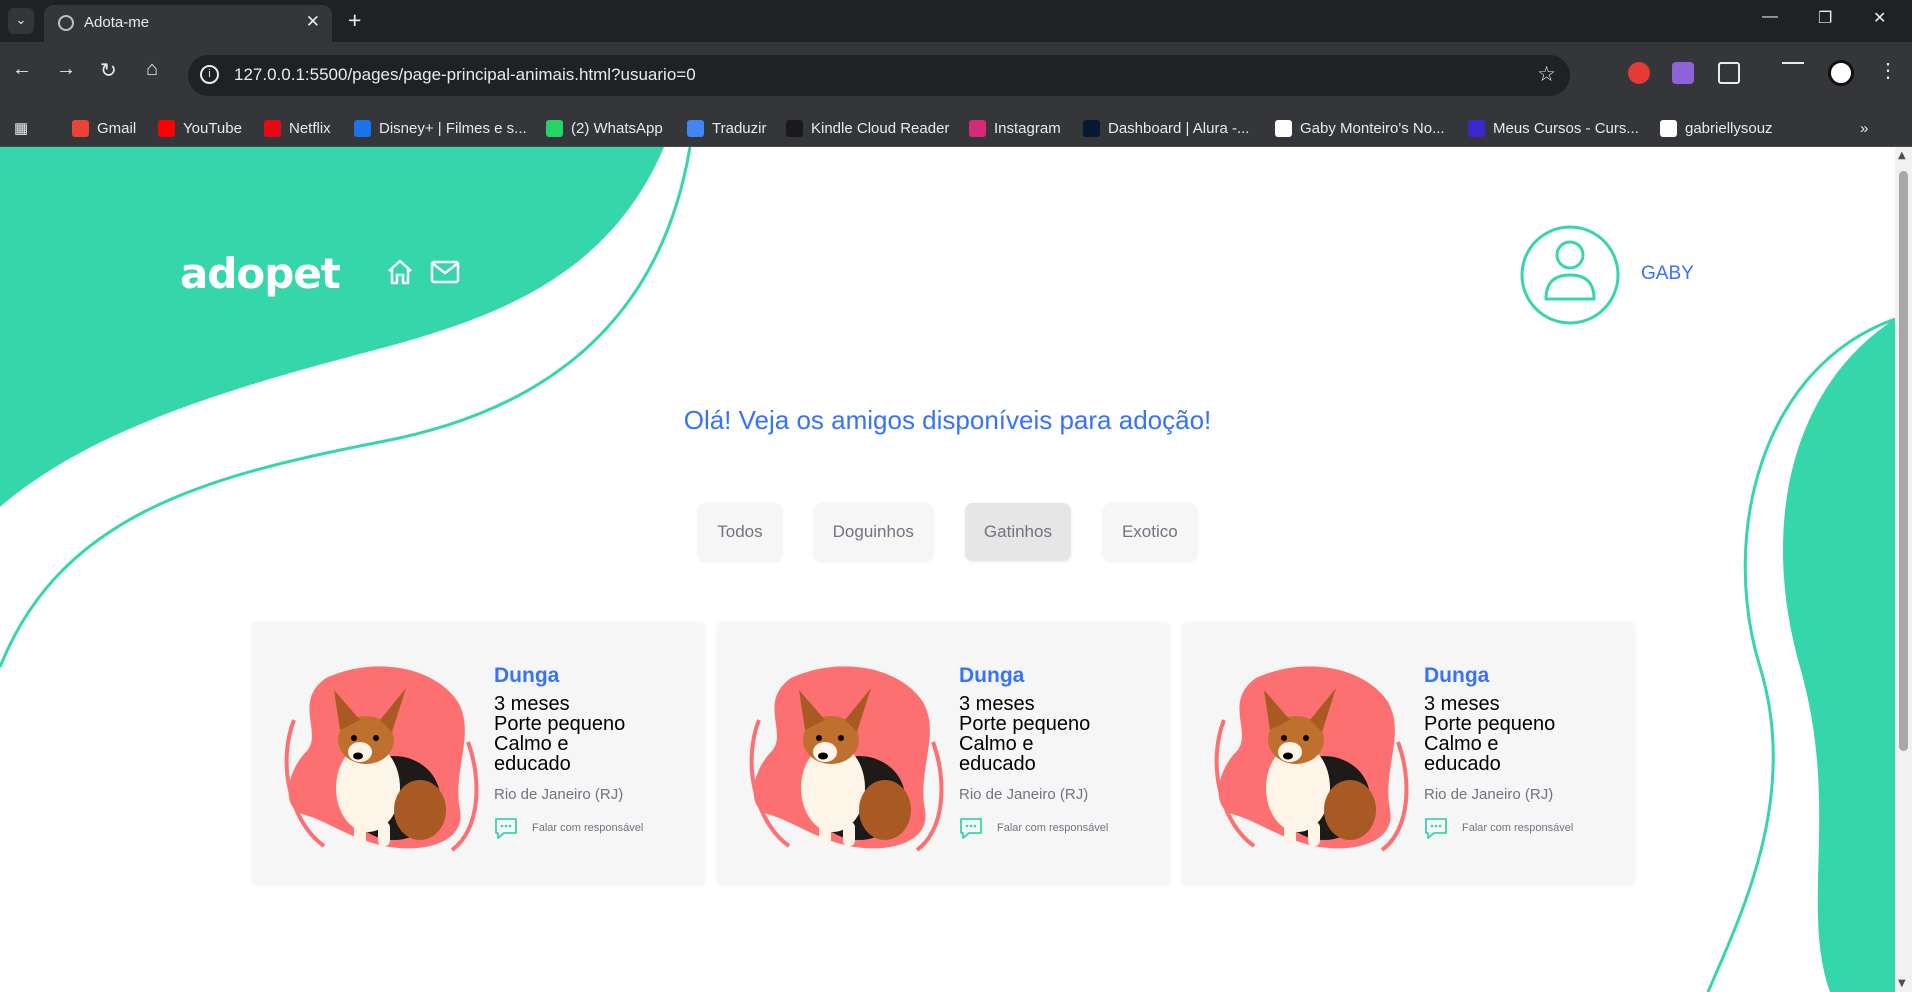 This screenshot has width=1912, height=992. I want to click on scroll-up-arrow-icon: ▲, so click(1902, 155).